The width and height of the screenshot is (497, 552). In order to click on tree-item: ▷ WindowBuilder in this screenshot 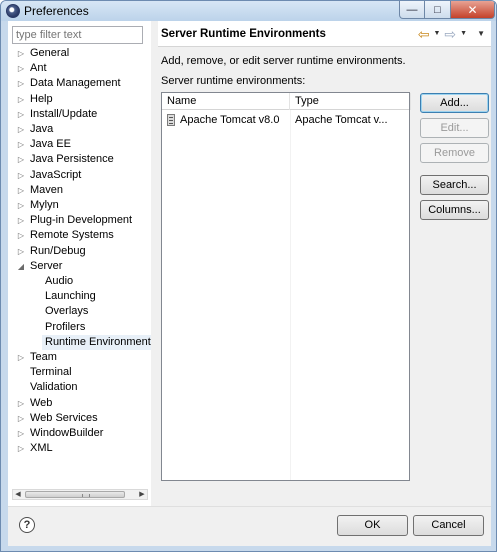, I will do `click(79, 433)`.